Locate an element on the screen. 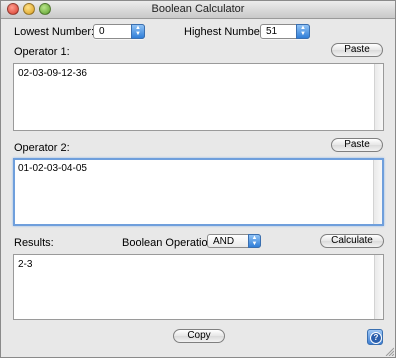 Image resolution: width=396 pixels, height=358 pixels. boolean-operation-label: Boolean Operation: is located at coordinates (169, 243).